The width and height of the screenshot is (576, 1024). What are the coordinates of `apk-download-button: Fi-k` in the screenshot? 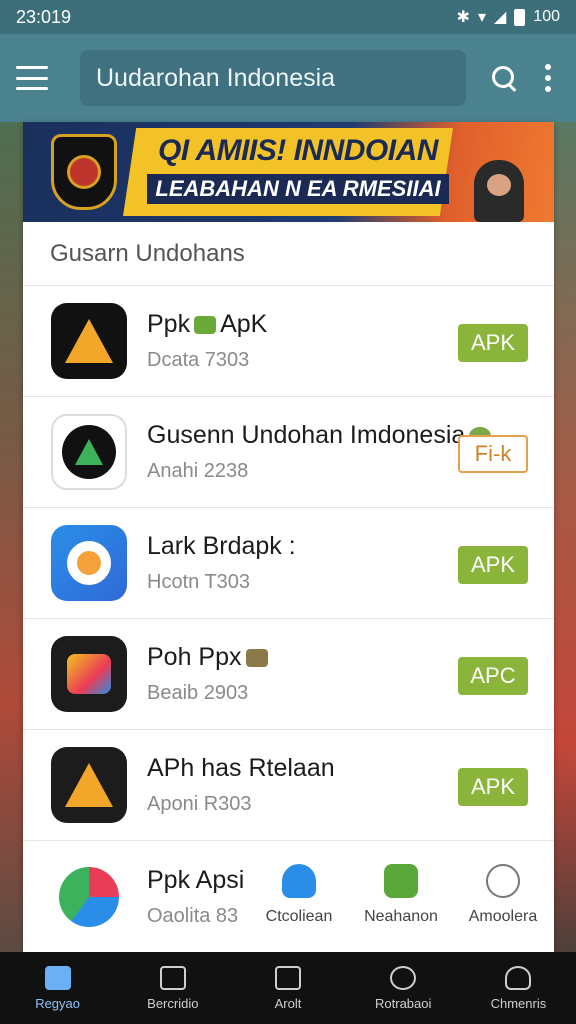 It's located at (493, 454).